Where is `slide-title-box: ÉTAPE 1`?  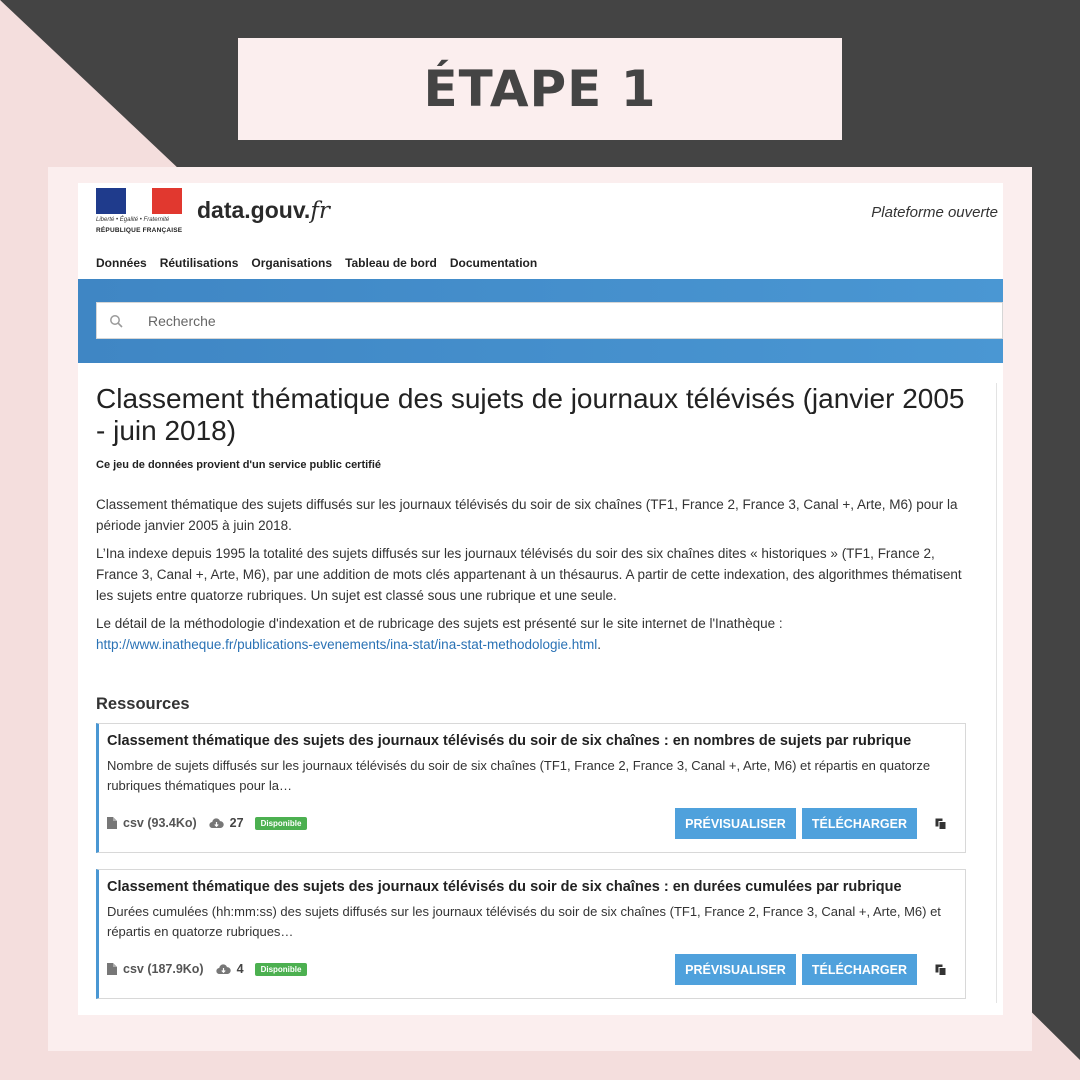
slide-title-box: ÉTAPE 1 is located at coordinates (540, 89).